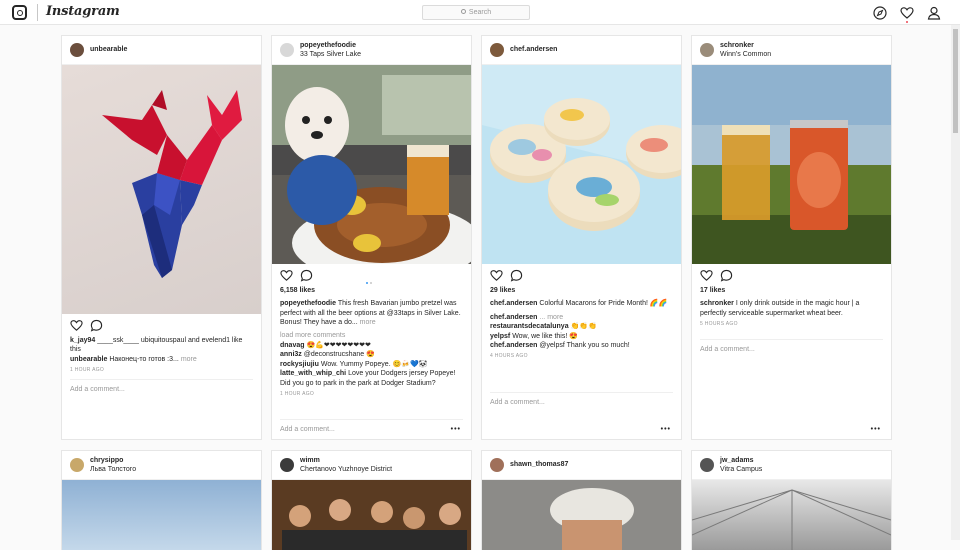  Describe the element at coordinates (581, 500) in the screenshot. I see `post-card: shawn_thomas87` at that location.